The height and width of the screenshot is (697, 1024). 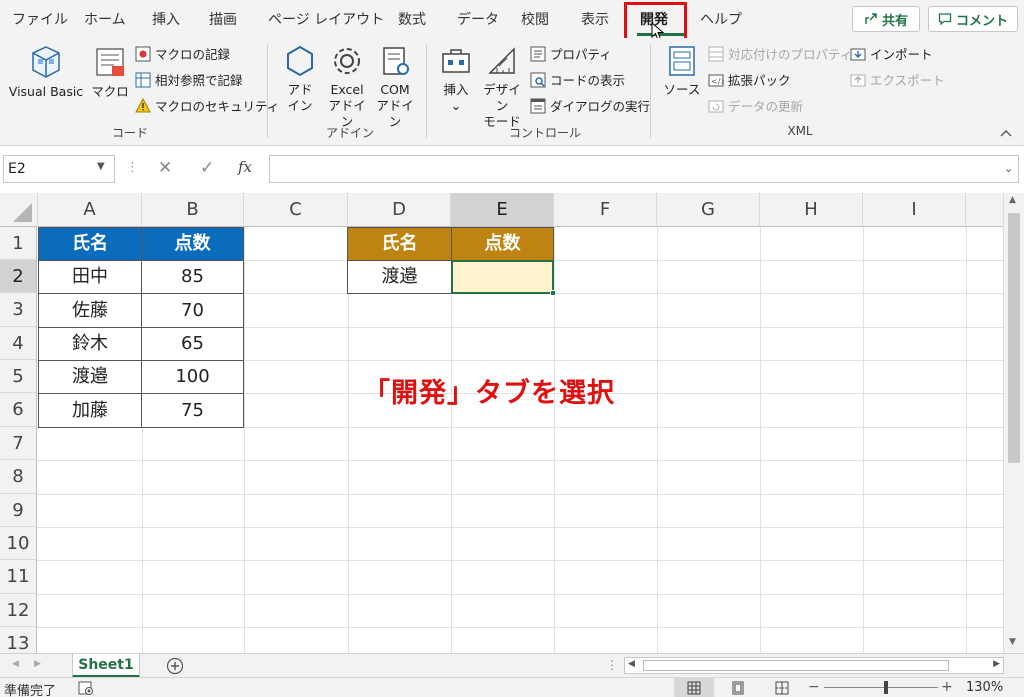 What do you see at coordinates (814, 687) in the screenshot?
I see `zoom-out-icon: −` at bounding box center [814, 687].